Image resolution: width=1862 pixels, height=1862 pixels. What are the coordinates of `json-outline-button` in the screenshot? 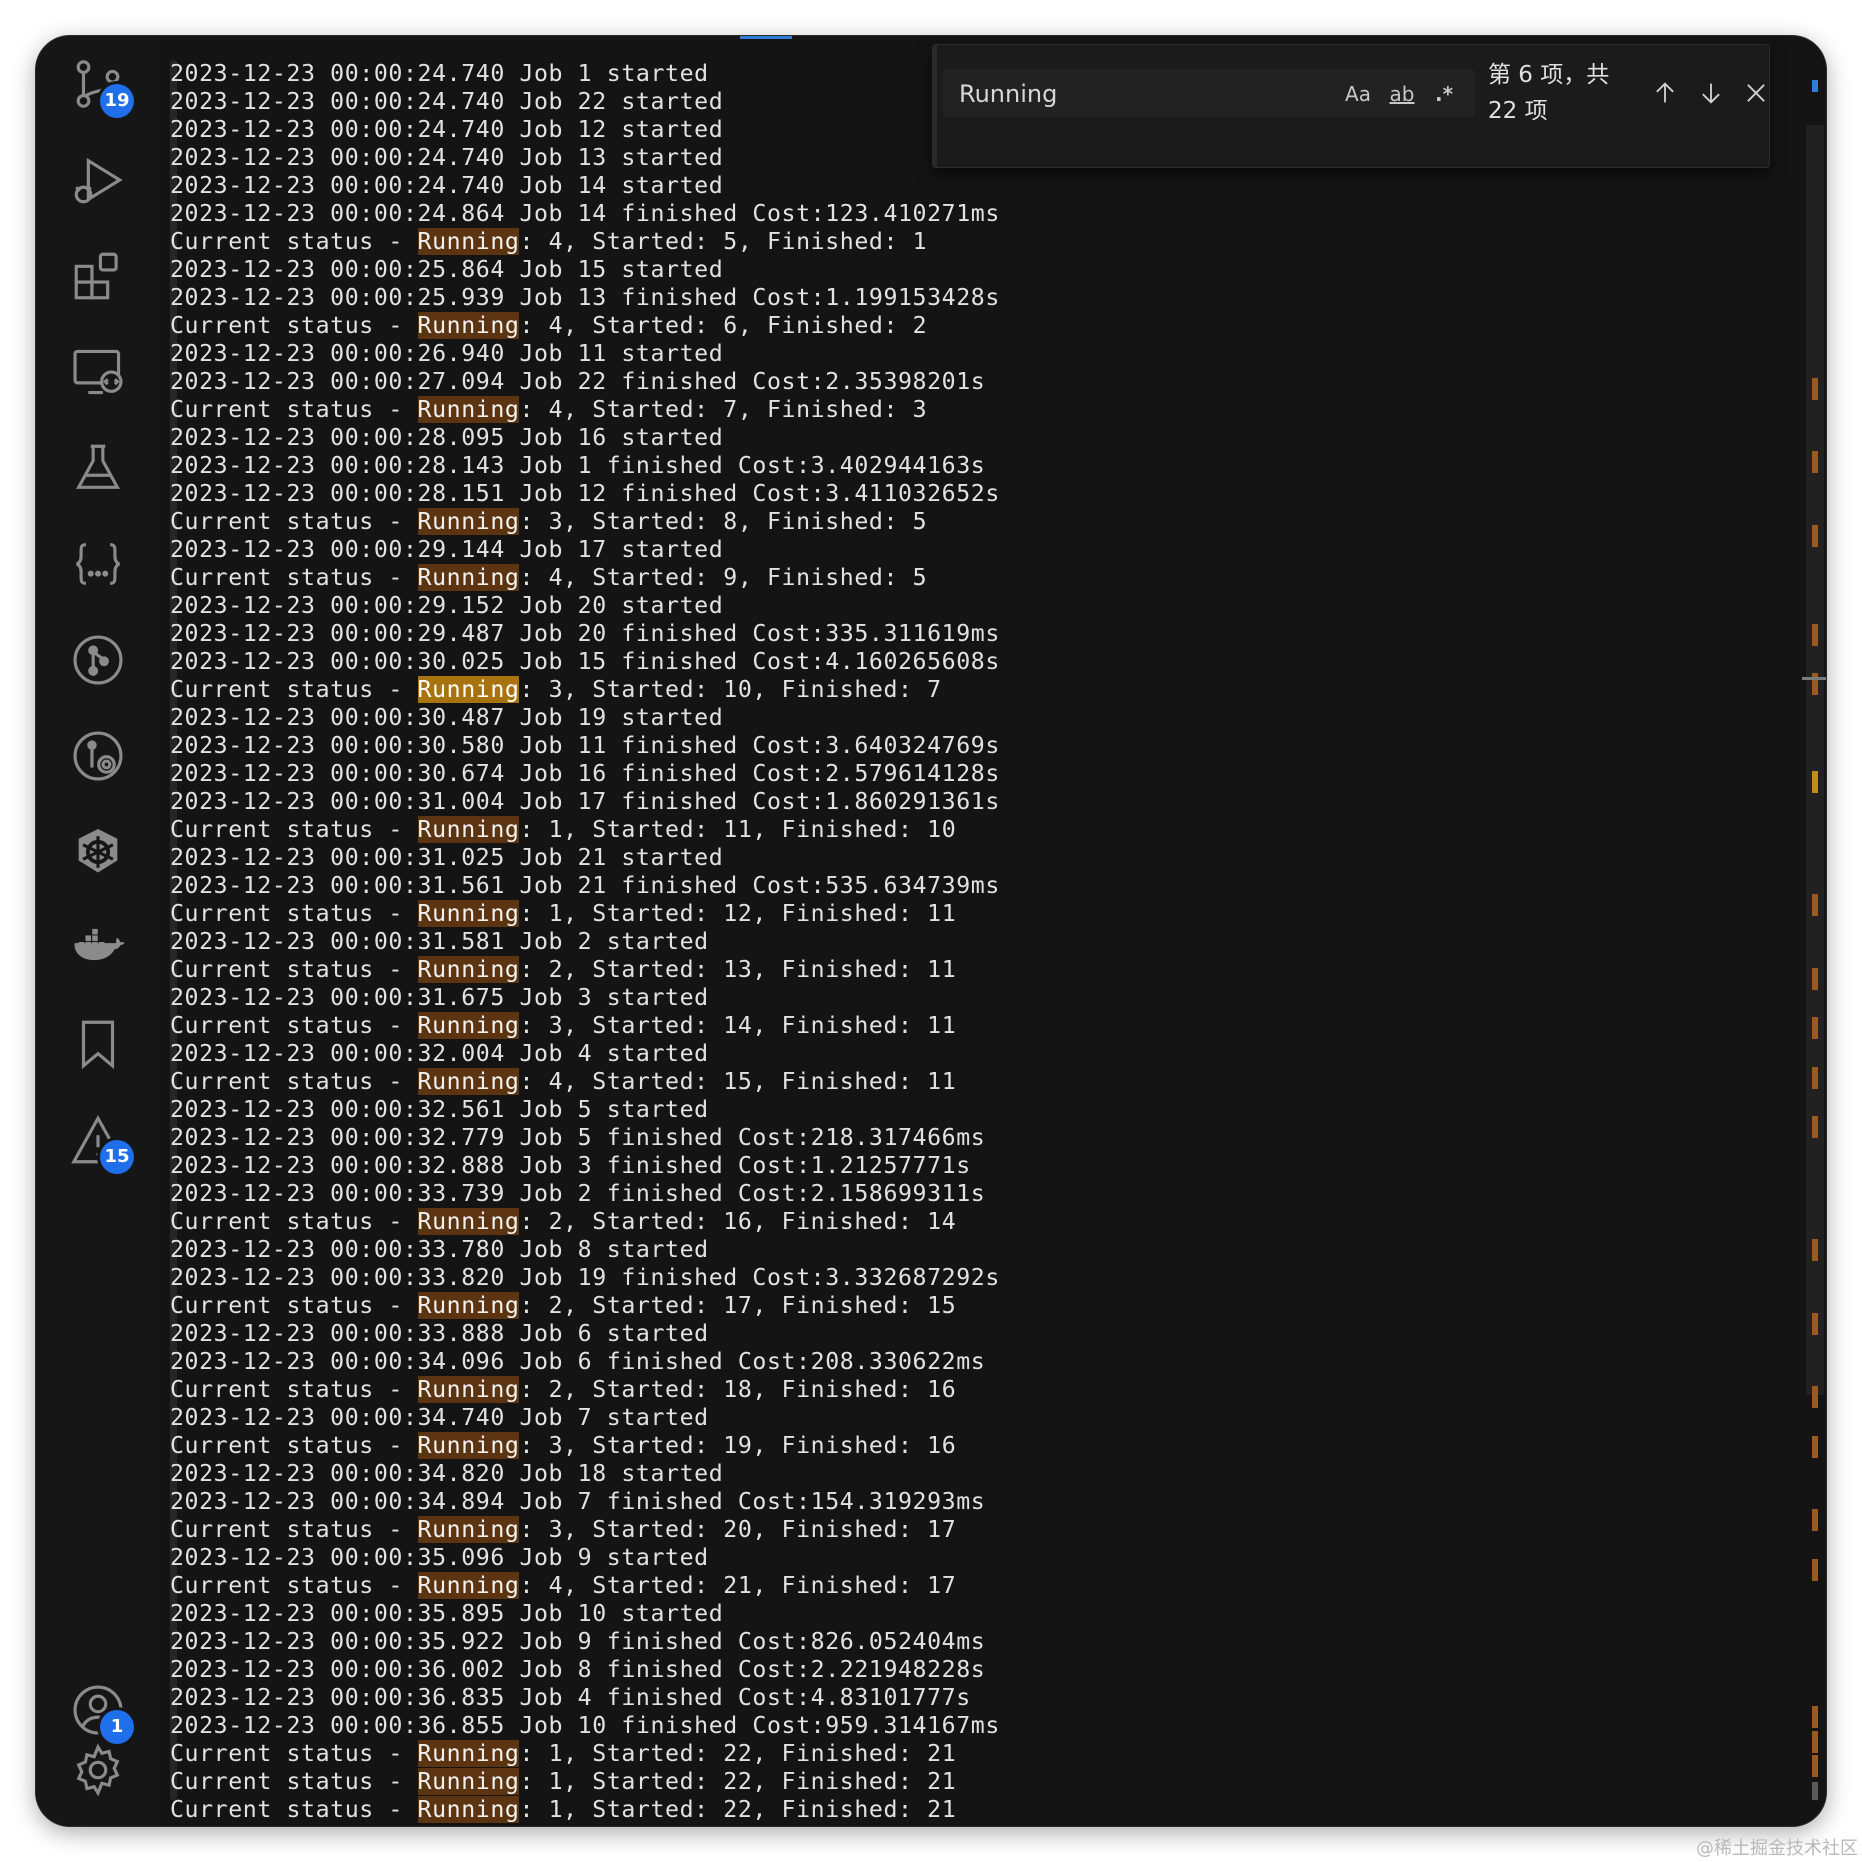 It's located at (98, 564).